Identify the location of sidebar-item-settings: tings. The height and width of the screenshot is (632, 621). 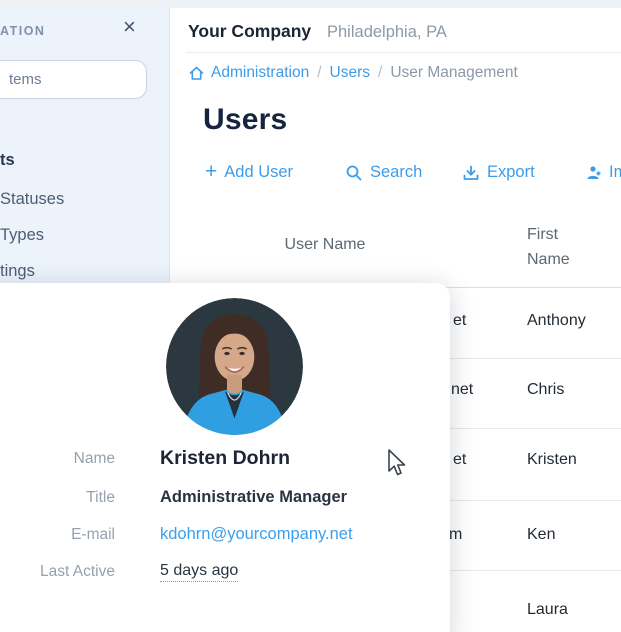
(17, 271).